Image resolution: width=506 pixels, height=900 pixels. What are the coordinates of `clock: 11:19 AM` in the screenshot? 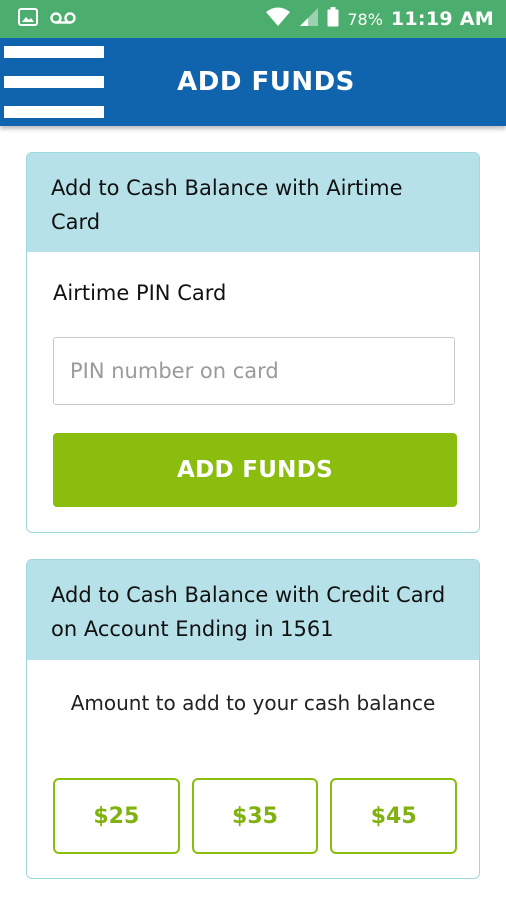 It's located at (442, 19).